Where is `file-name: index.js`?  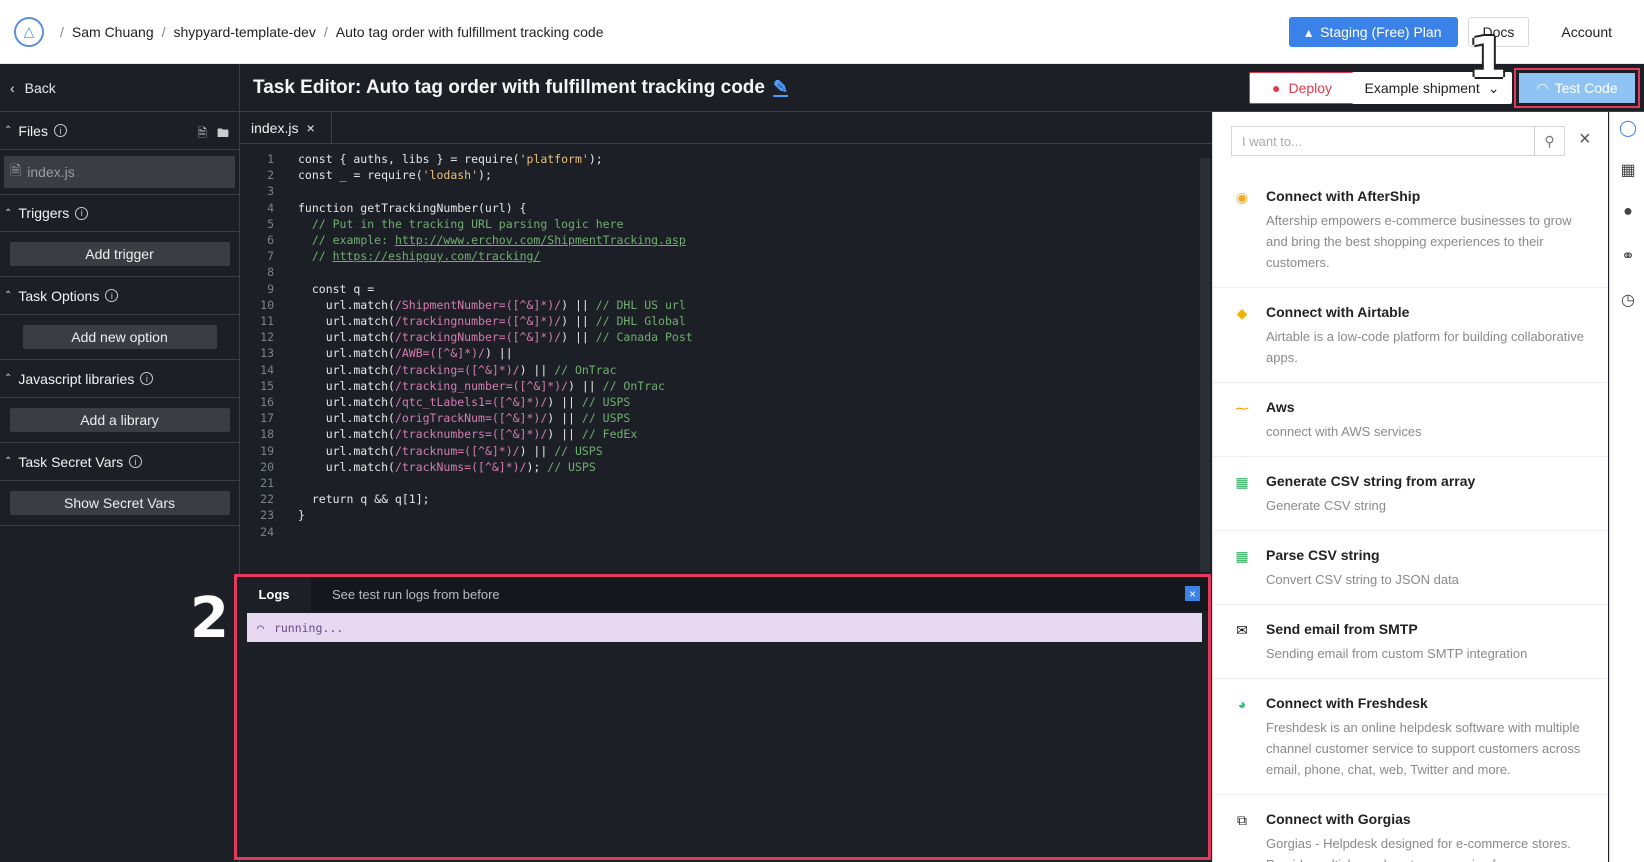 file-name: index.js is located at coordinates (51, 172).